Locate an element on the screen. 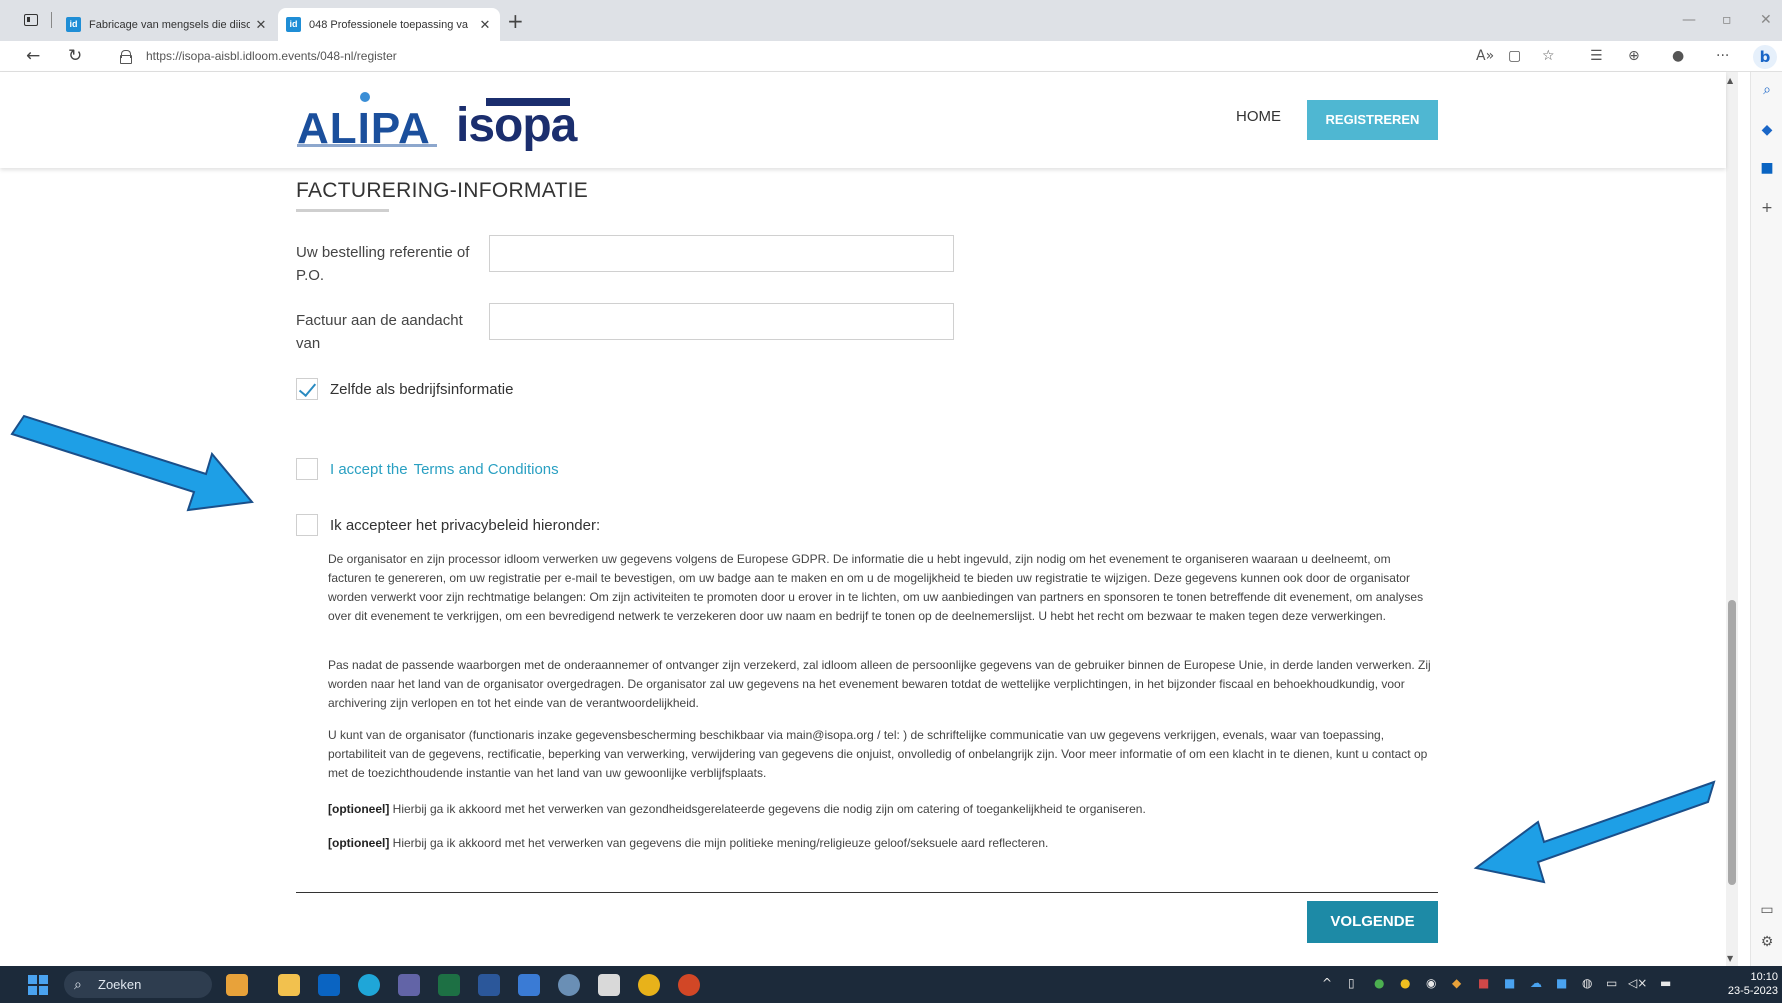 Image resolution: width=1782 pixels, height=1003 pixels. close-window-icon: ✕ is located at coordinates (1766, 20).